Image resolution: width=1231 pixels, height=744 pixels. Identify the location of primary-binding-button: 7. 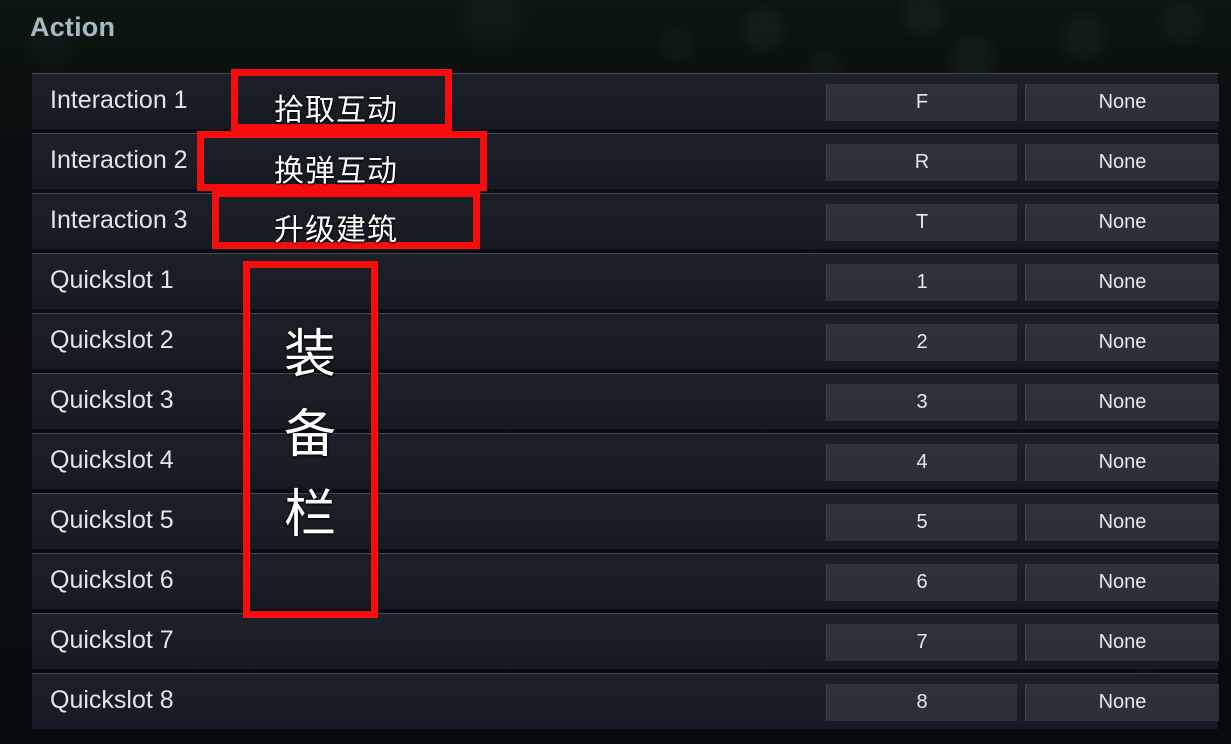
(921, 642).